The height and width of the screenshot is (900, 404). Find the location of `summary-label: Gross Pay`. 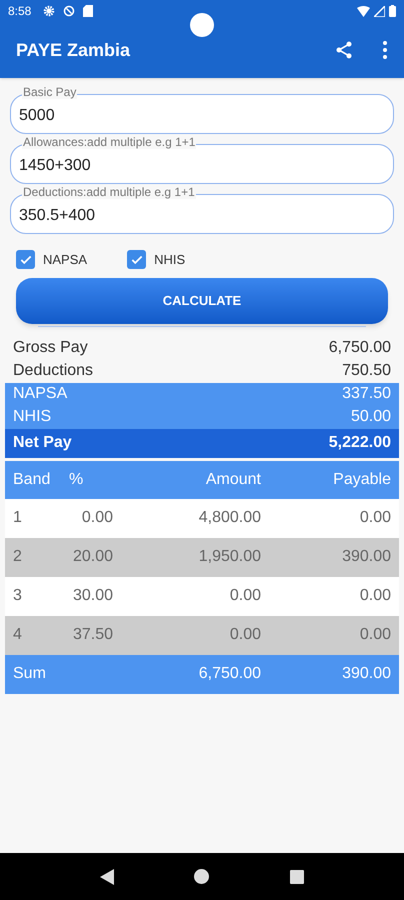

summary-label: Gross Pay is located at coordinates (50, 348).